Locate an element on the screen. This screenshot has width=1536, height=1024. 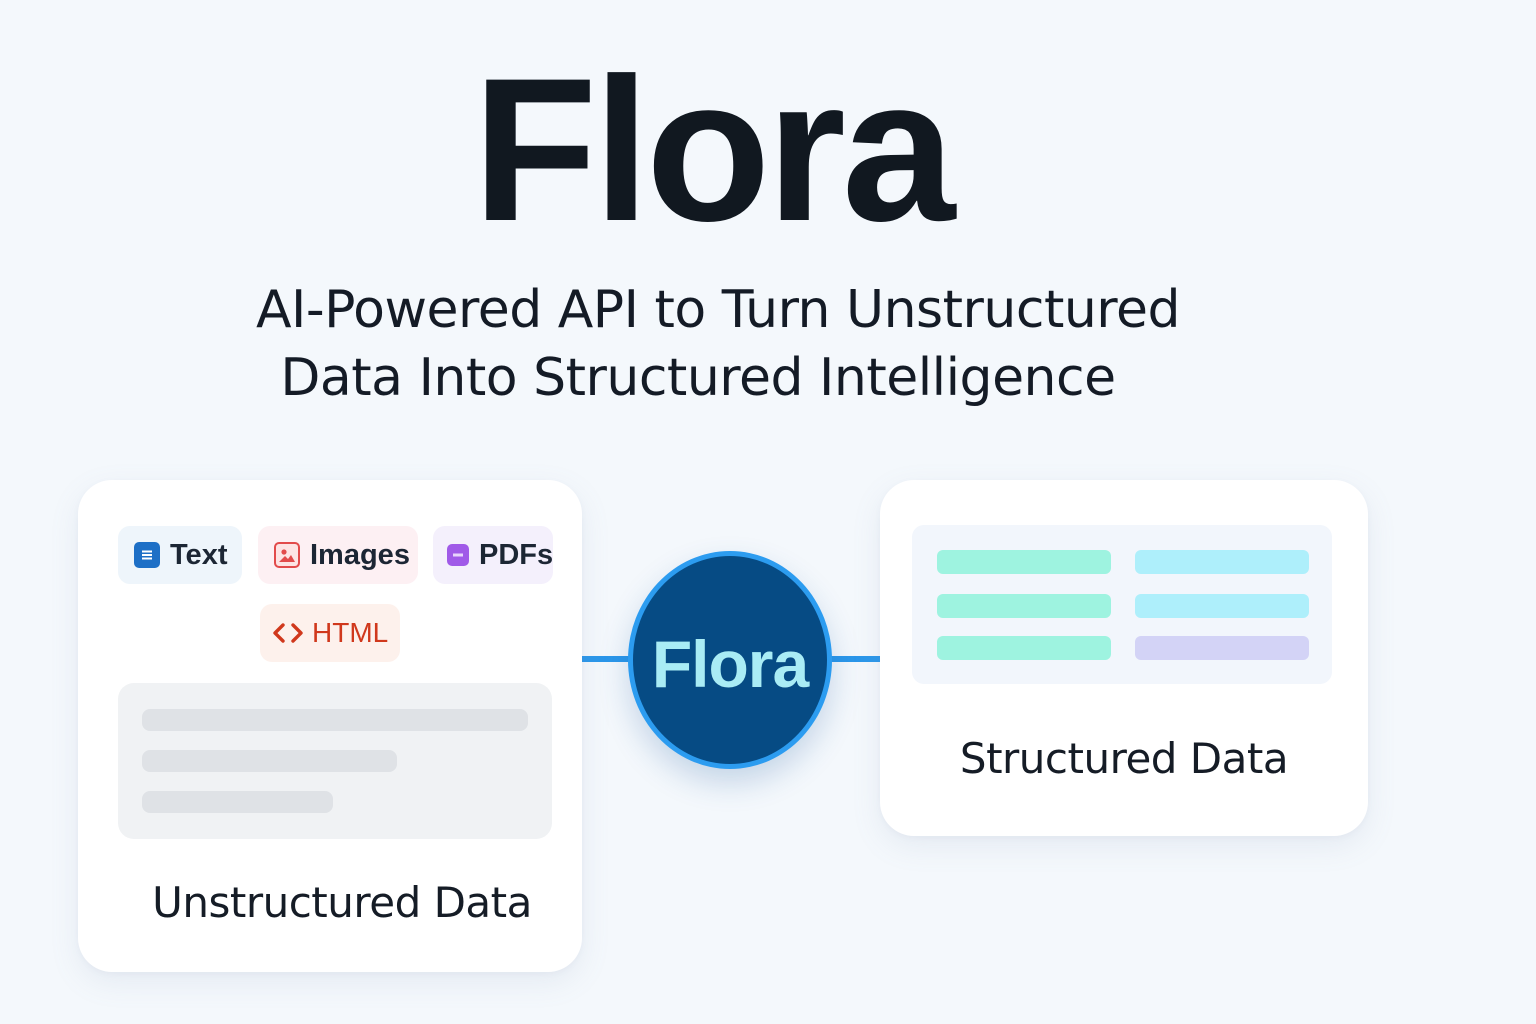
pdfs-chip: PDFs is located at coordinates (493, 555).